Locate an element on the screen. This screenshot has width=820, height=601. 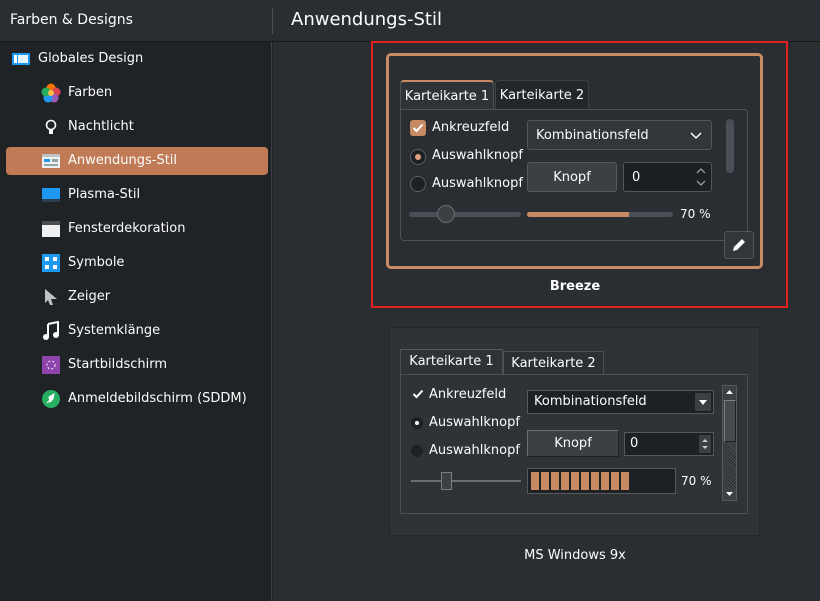
sidebar-item-window-decoration: Fensterdekoration is located at coordinates (137, 229).